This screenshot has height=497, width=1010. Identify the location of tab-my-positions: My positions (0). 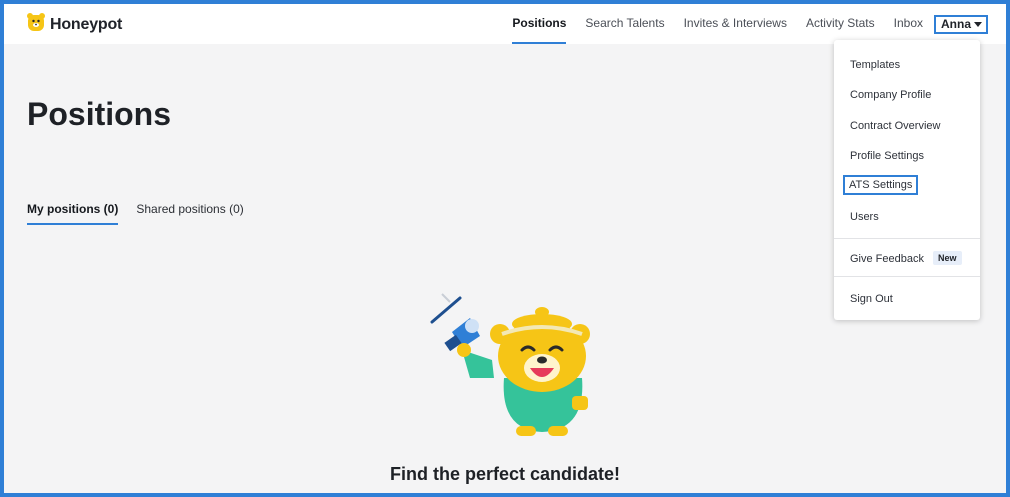
(73, 213).